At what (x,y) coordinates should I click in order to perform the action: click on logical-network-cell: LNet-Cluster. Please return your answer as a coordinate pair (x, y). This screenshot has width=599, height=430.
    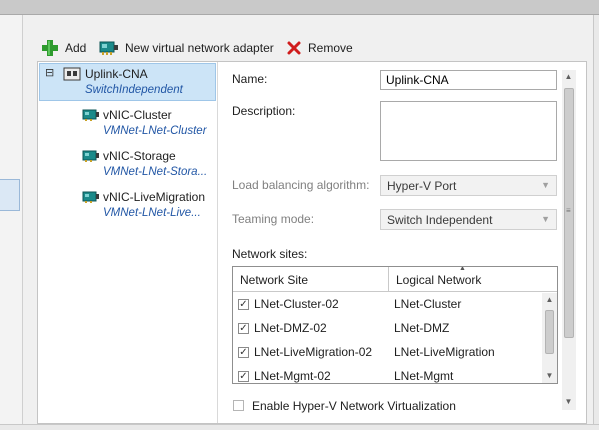
    Looking at the image, I should click on (428, 304).